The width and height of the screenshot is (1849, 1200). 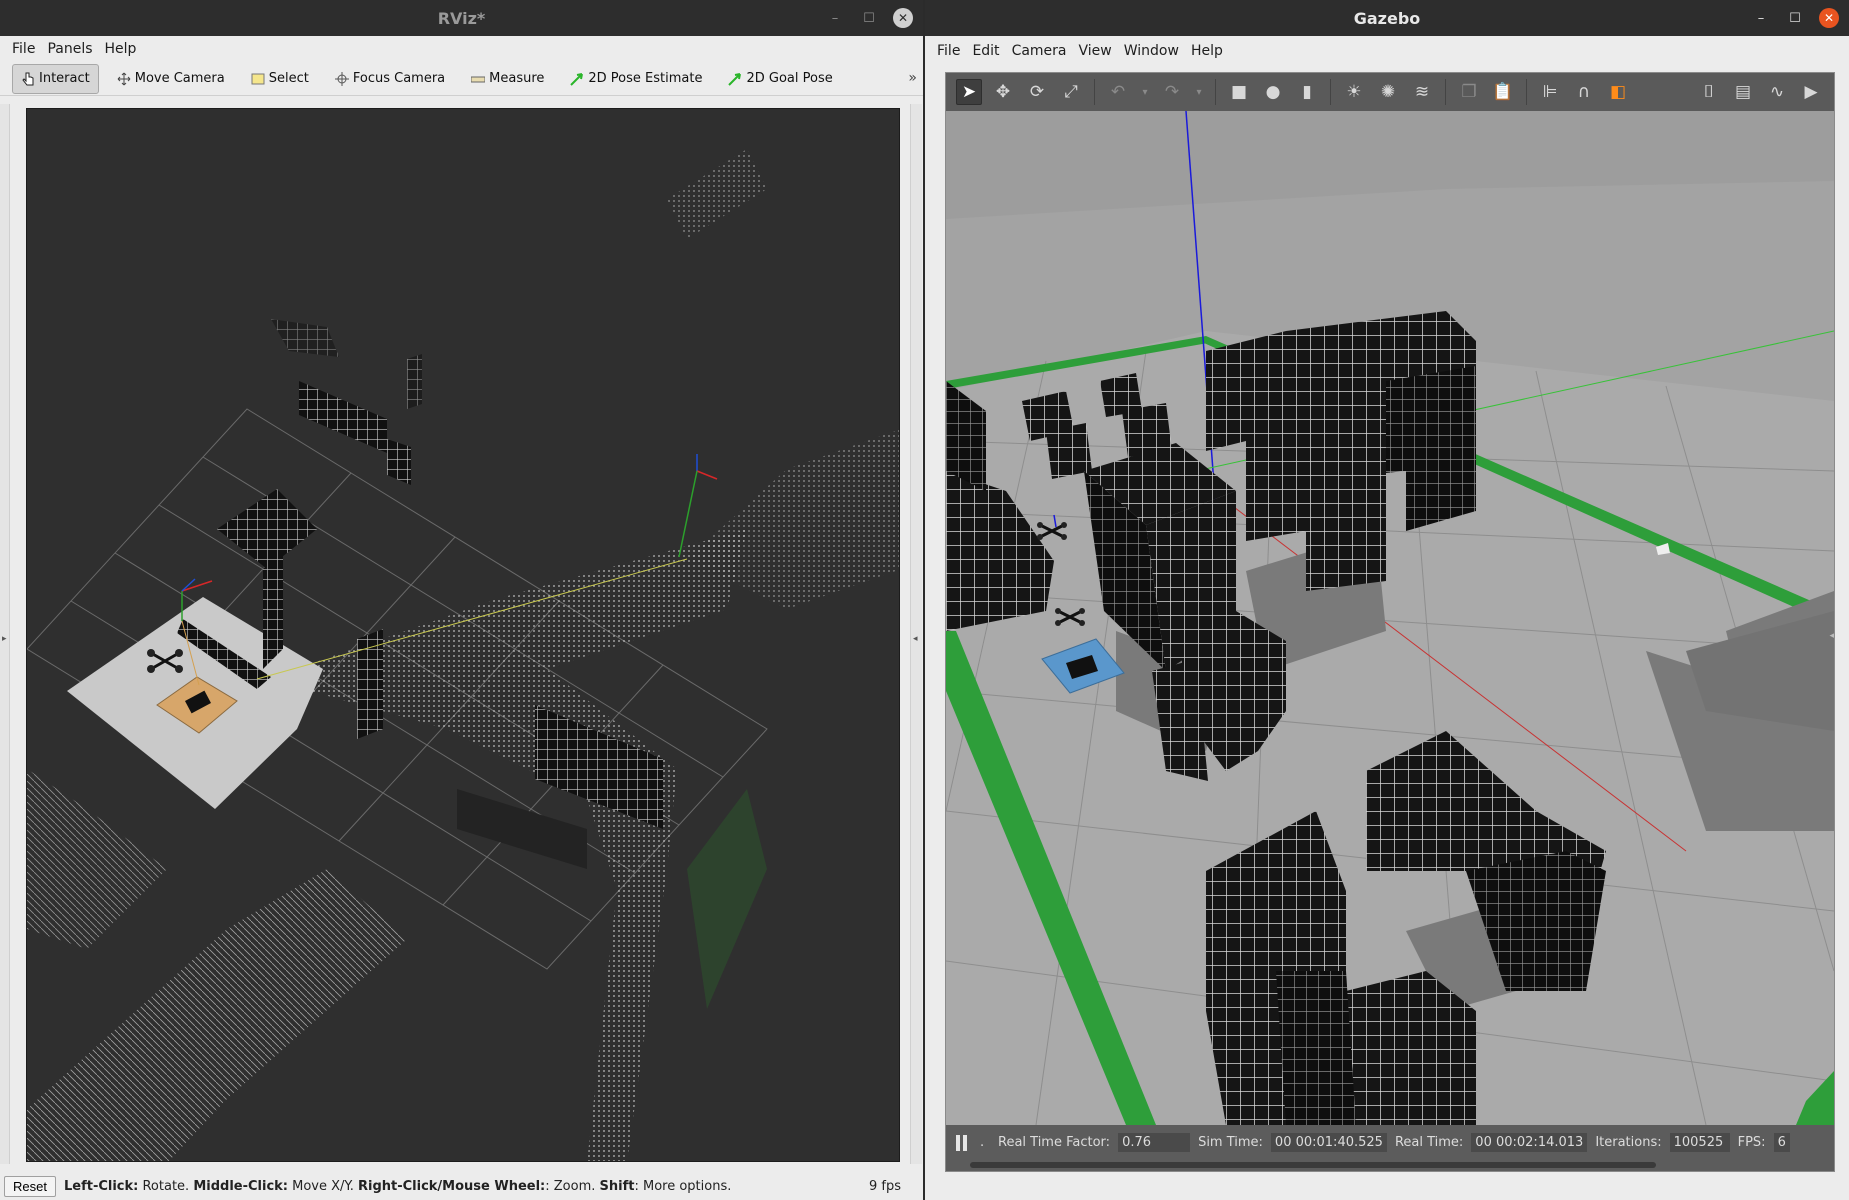 I want to click on fps-label: FPS:, so click(x=1751, y=1142).